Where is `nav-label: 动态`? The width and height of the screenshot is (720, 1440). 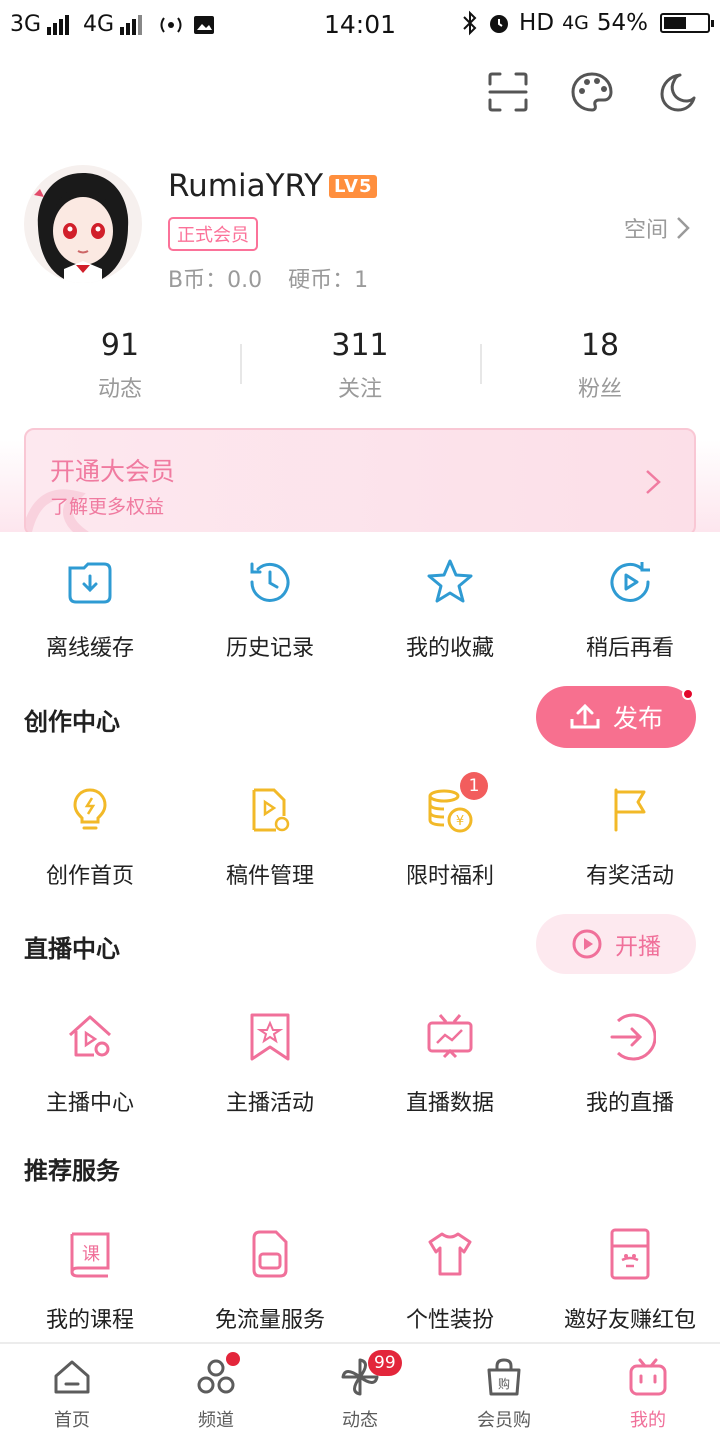
nav-label: 动态 is located at coordinates (360, 1420).